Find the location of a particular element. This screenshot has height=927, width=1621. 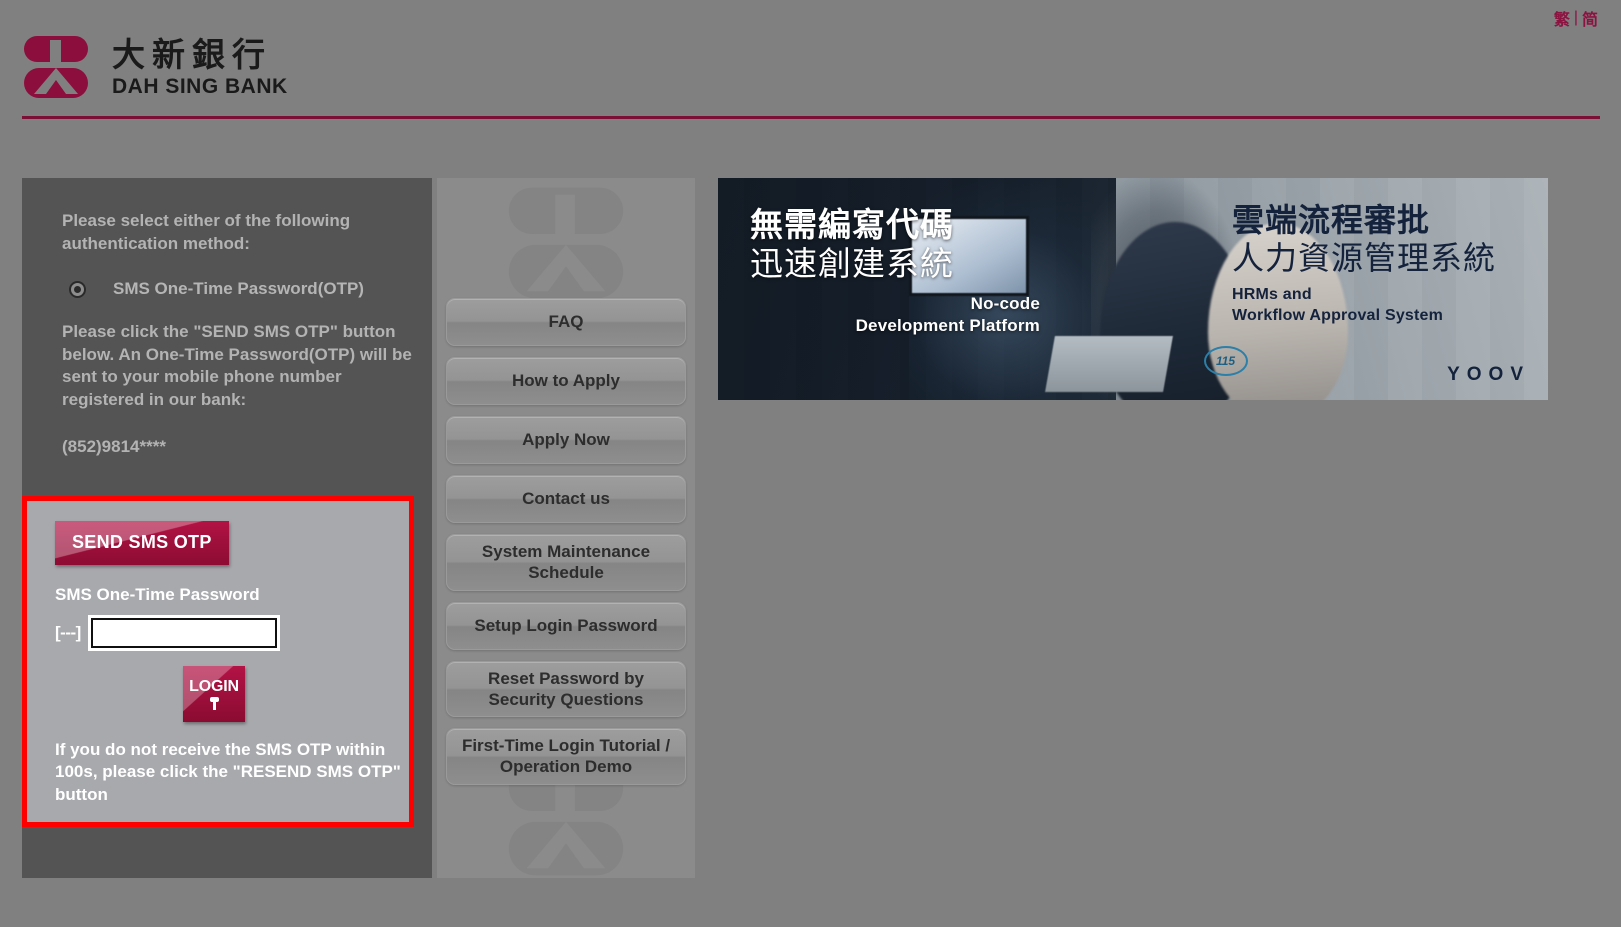

radio-selected-icon is located at coordinates (77, 289).